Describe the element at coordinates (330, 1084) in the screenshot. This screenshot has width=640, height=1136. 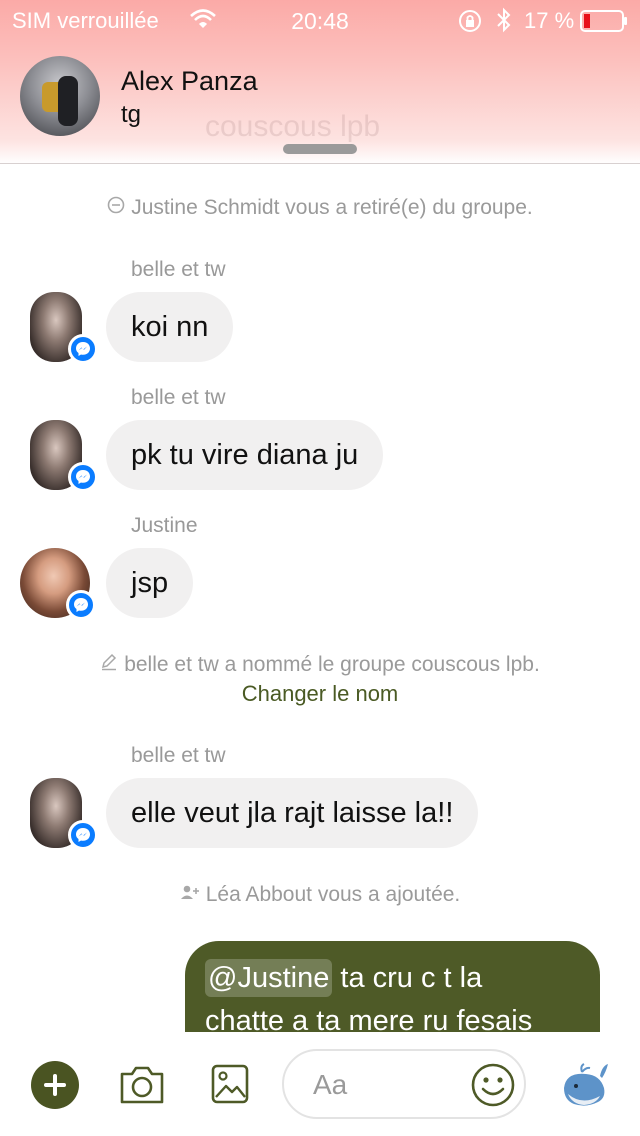
I see `message-input-placeholder: Aa` at that location.